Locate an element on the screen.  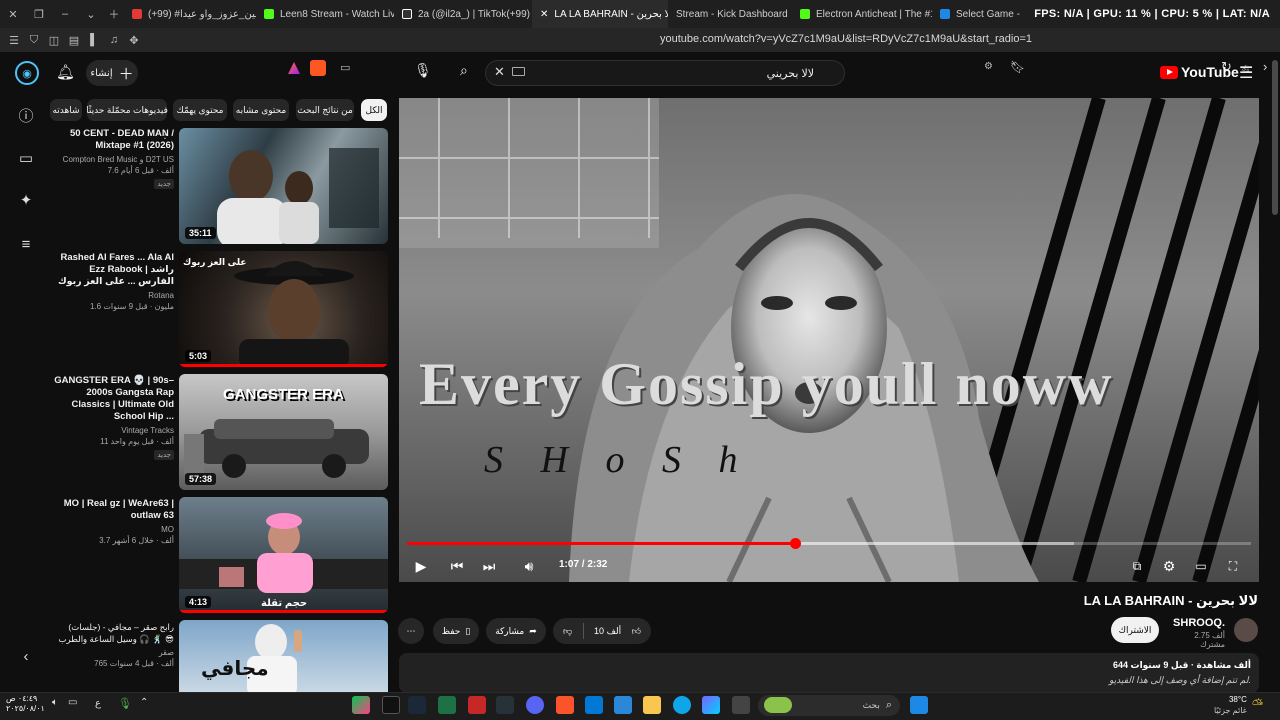
sidebar-icon: ▌ is located at coordinates (94, 40).